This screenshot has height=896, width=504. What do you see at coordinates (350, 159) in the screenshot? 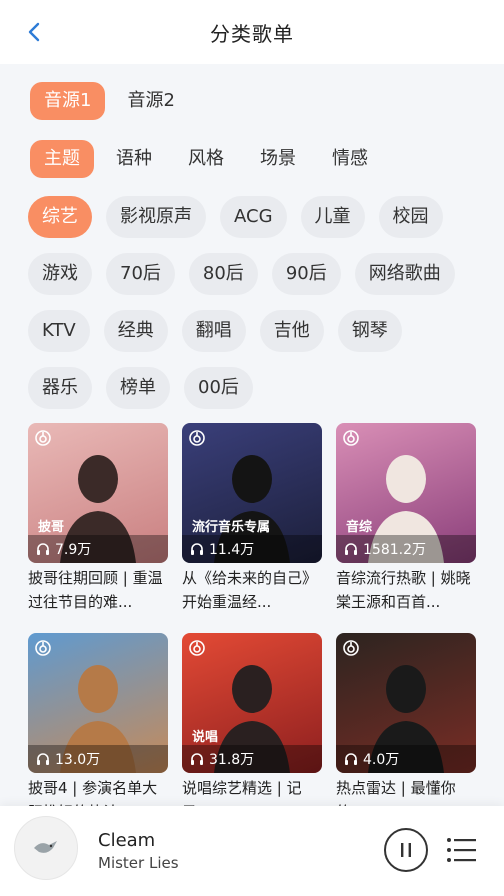
I see `tab-emotion: 情感` at bounding box center [350, 159].